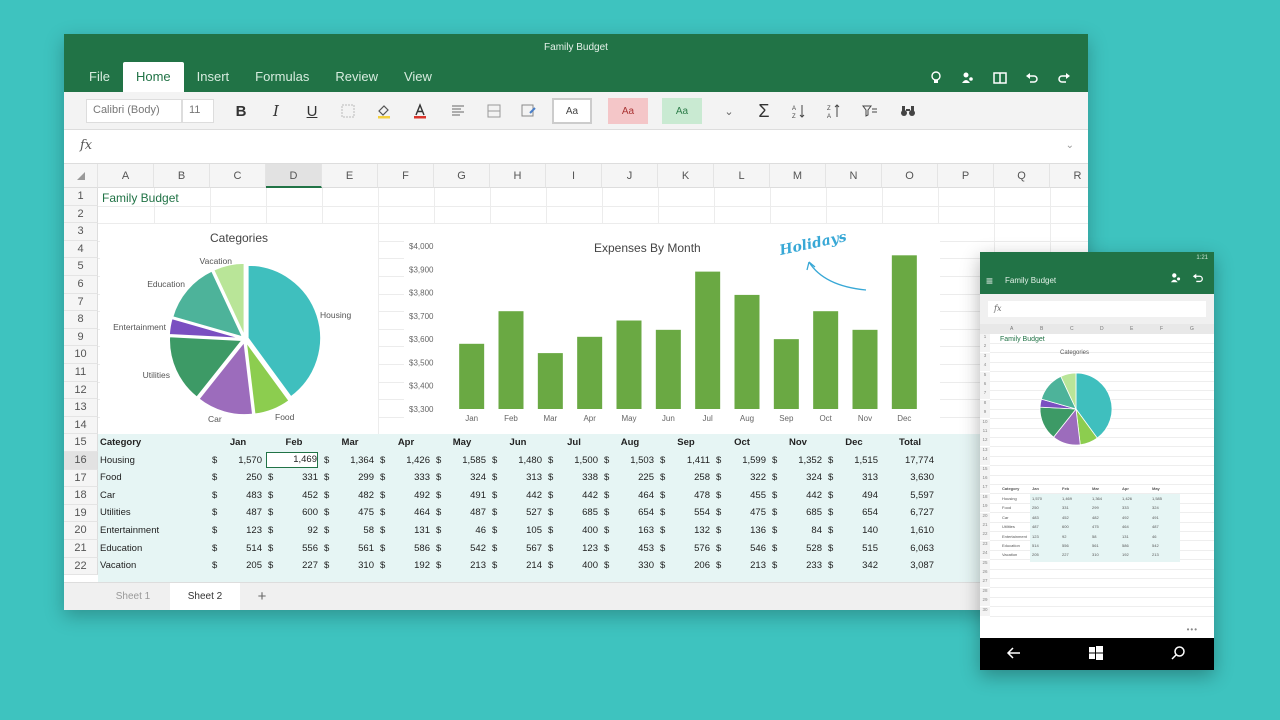 The height and width of the screenshot is (720, 1280). I want to click on row-header-11: 11, so click(81, 373).